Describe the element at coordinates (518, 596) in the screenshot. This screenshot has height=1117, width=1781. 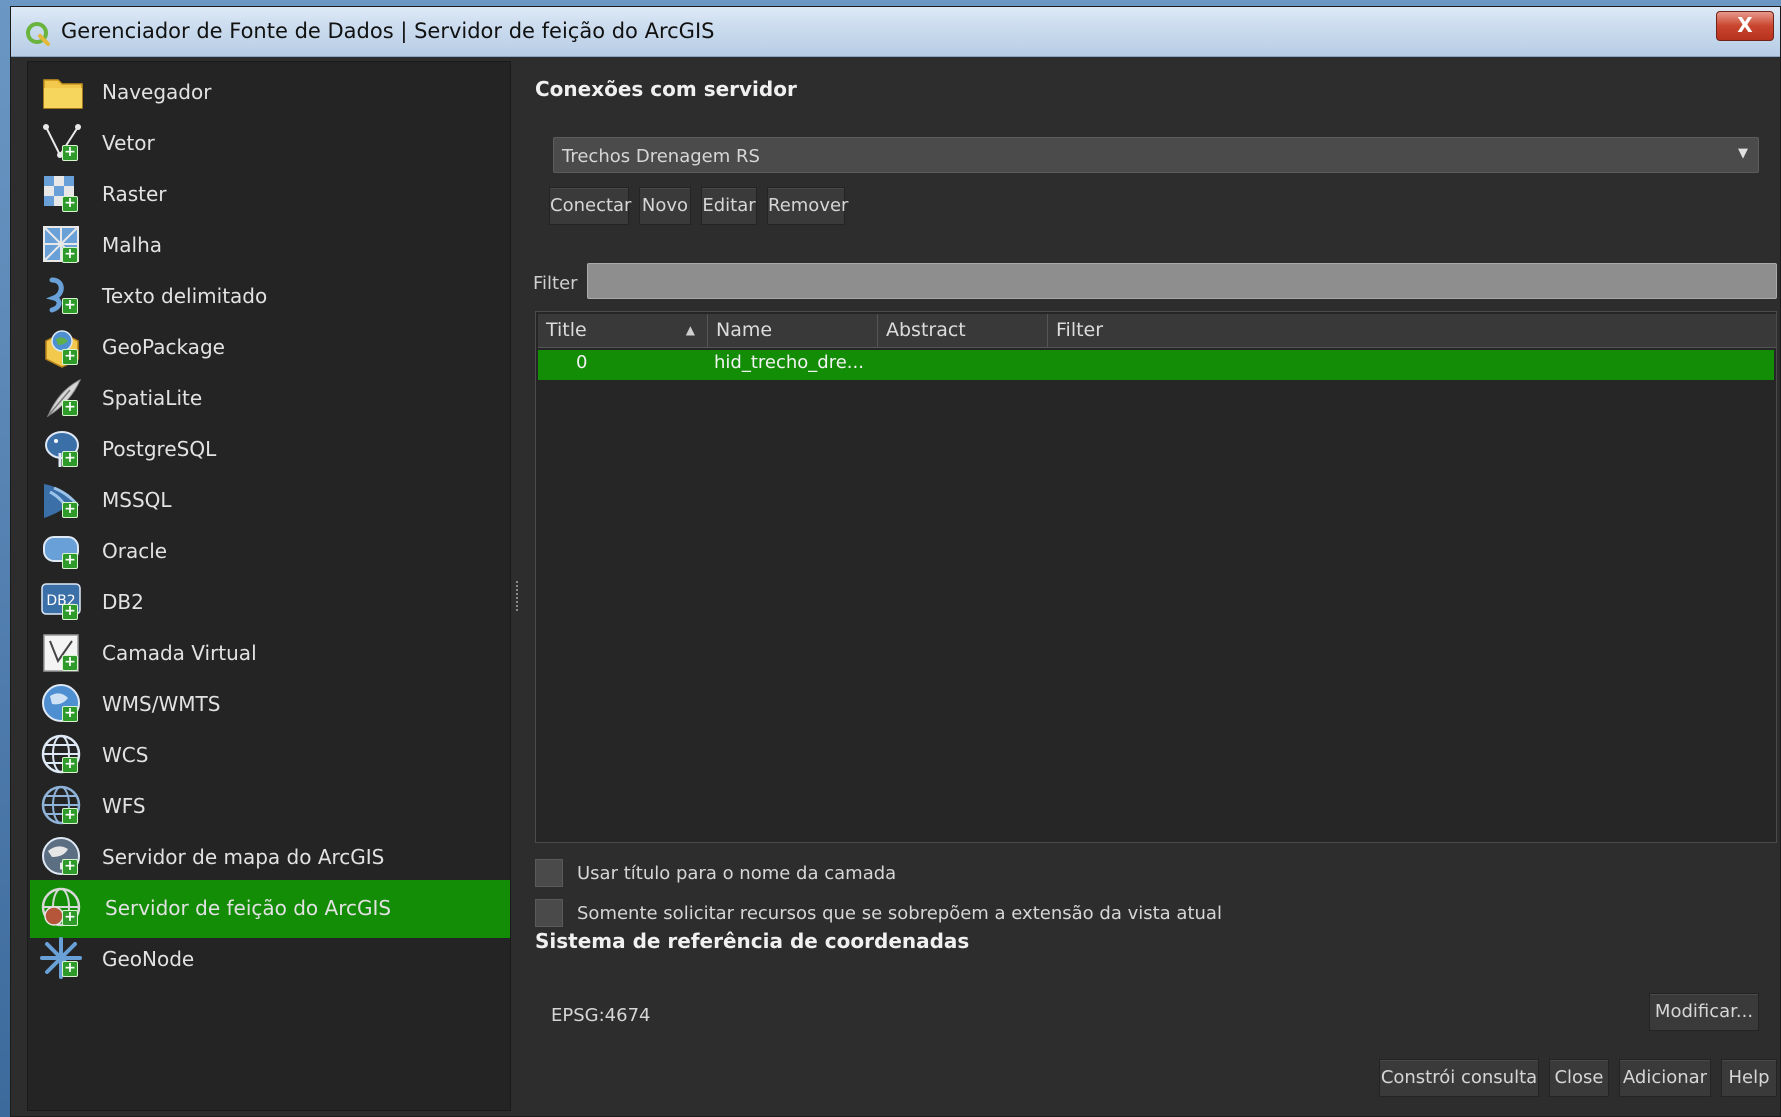
I see `splitter-handle` at that location.